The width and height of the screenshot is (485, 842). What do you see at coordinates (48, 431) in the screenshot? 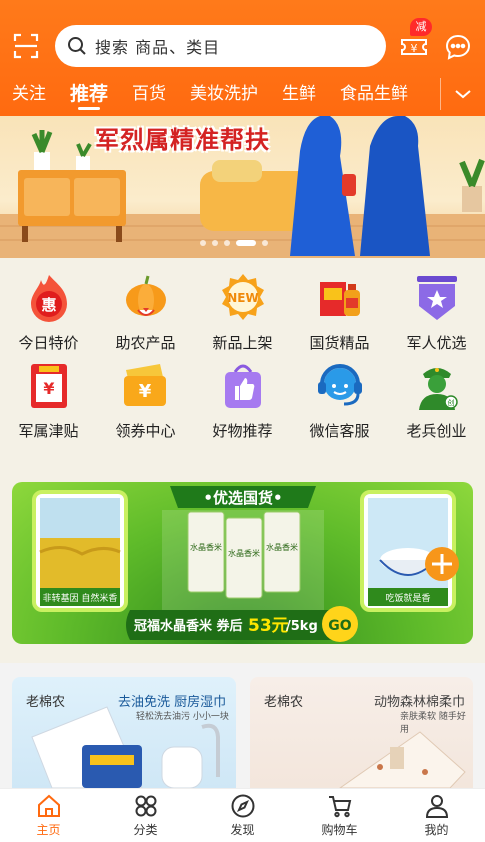
I see `shortcut-label: 军属津贴` at bounding box center [48, 431].